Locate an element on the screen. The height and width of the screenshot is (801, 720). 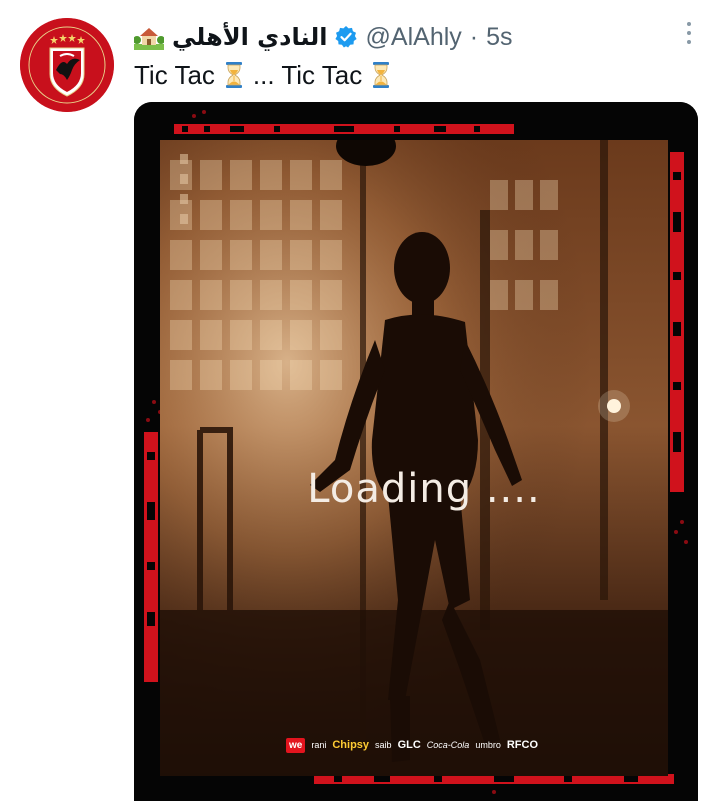
tweet-text-part1: Tic Tac is located at coordinates (174, 74).